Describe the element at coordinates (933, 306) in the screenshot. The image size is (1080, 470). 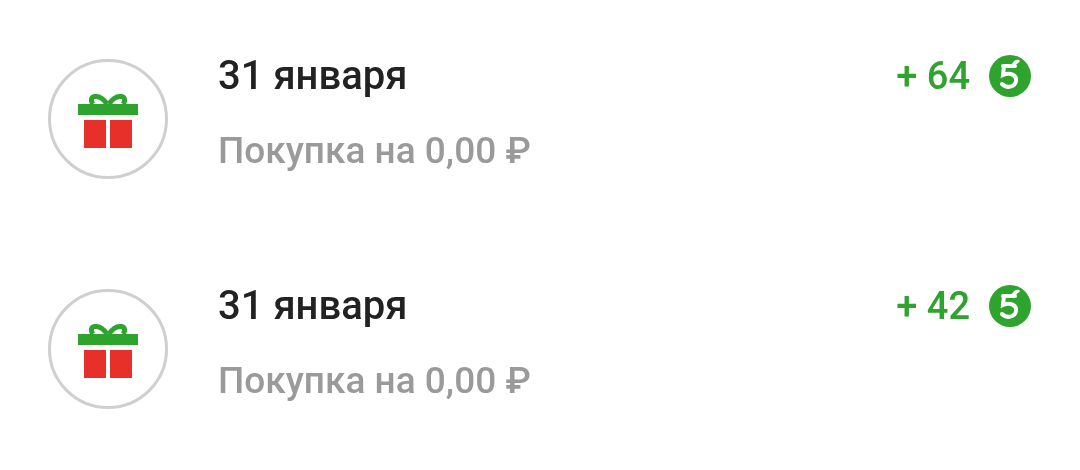
I see `points-amount: + 42` at that location.